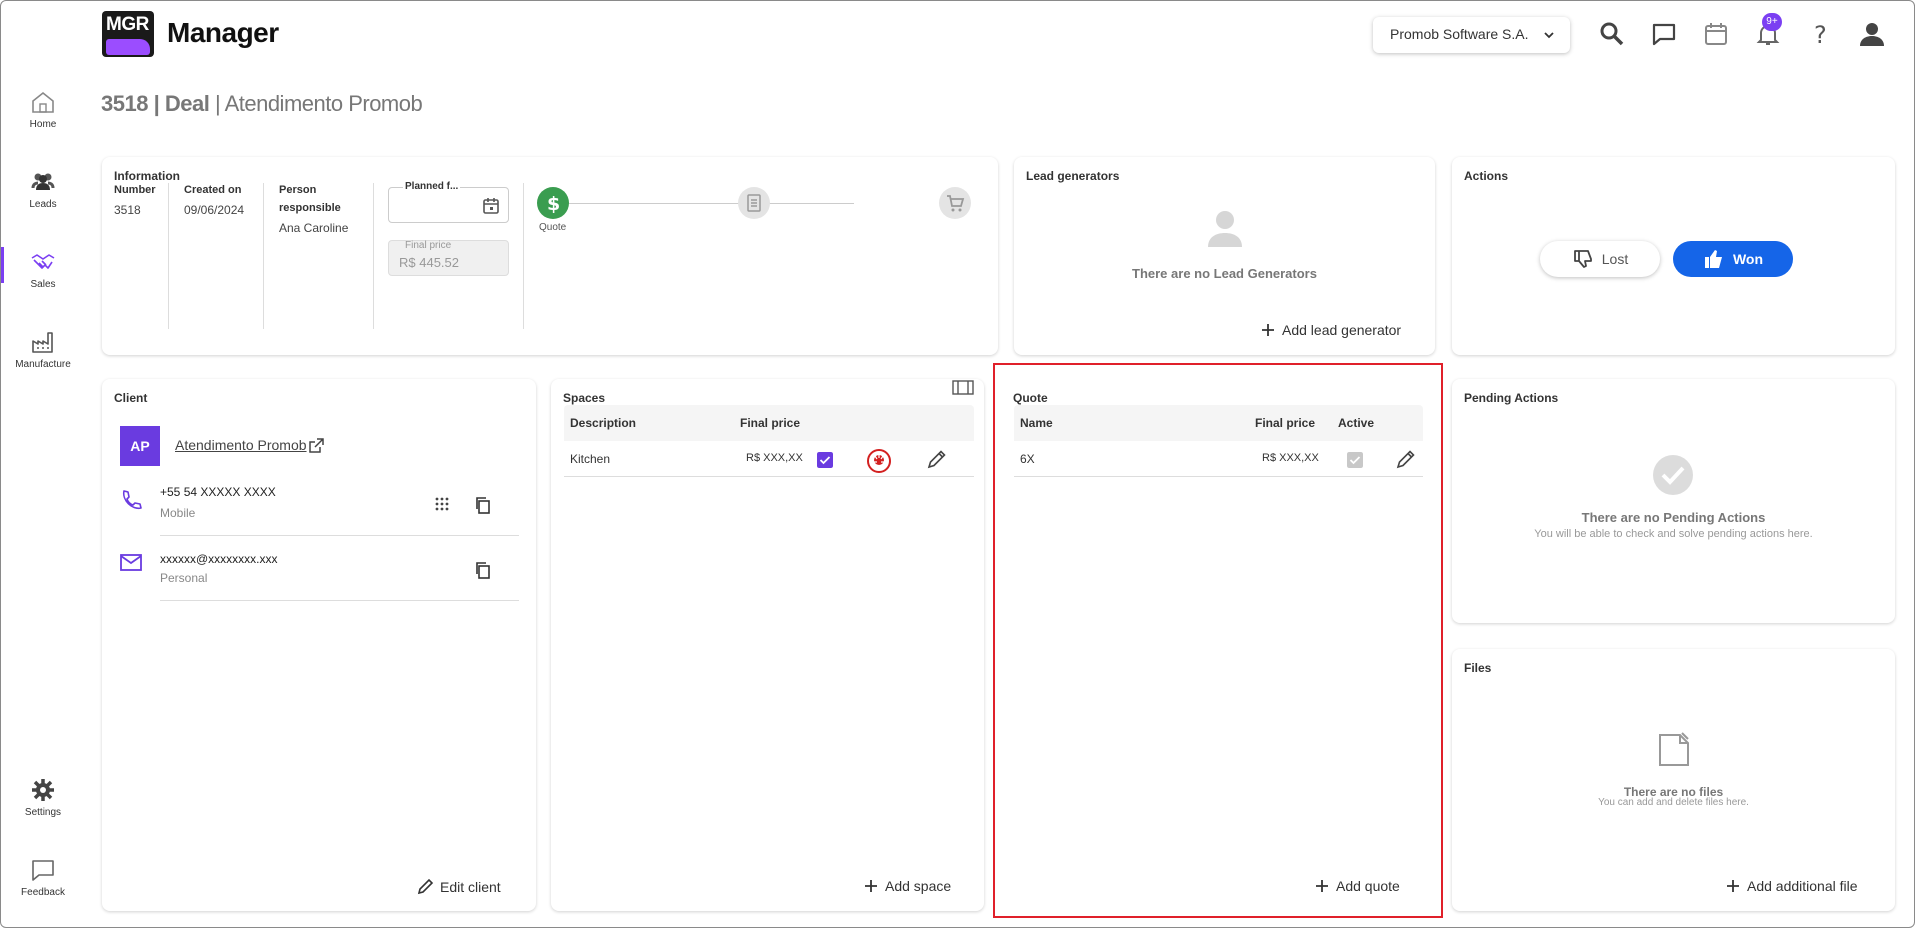 Image resolution: width=1915 pixels, height=928 pixels. What do you see at coordinates (43, 812) in the screenshot?
I see `nav-label-settings: Settings` at bounding box center [43, 812].